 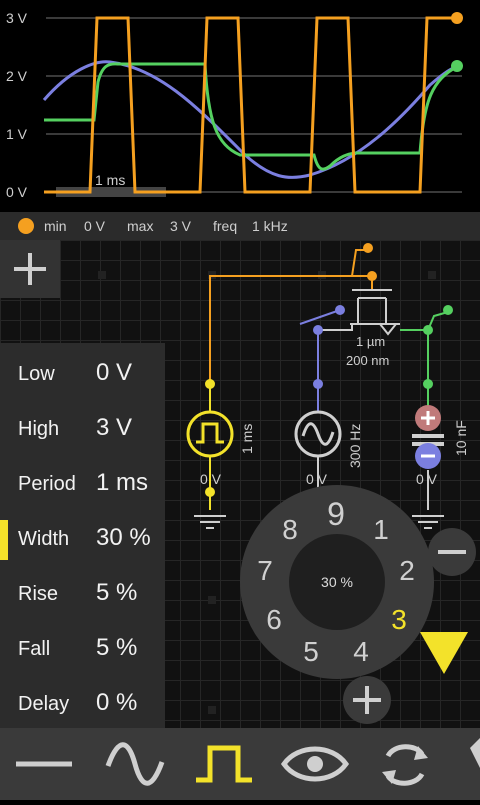 I want to click on collapse-arrow-icon, so click(x=444, y=654).